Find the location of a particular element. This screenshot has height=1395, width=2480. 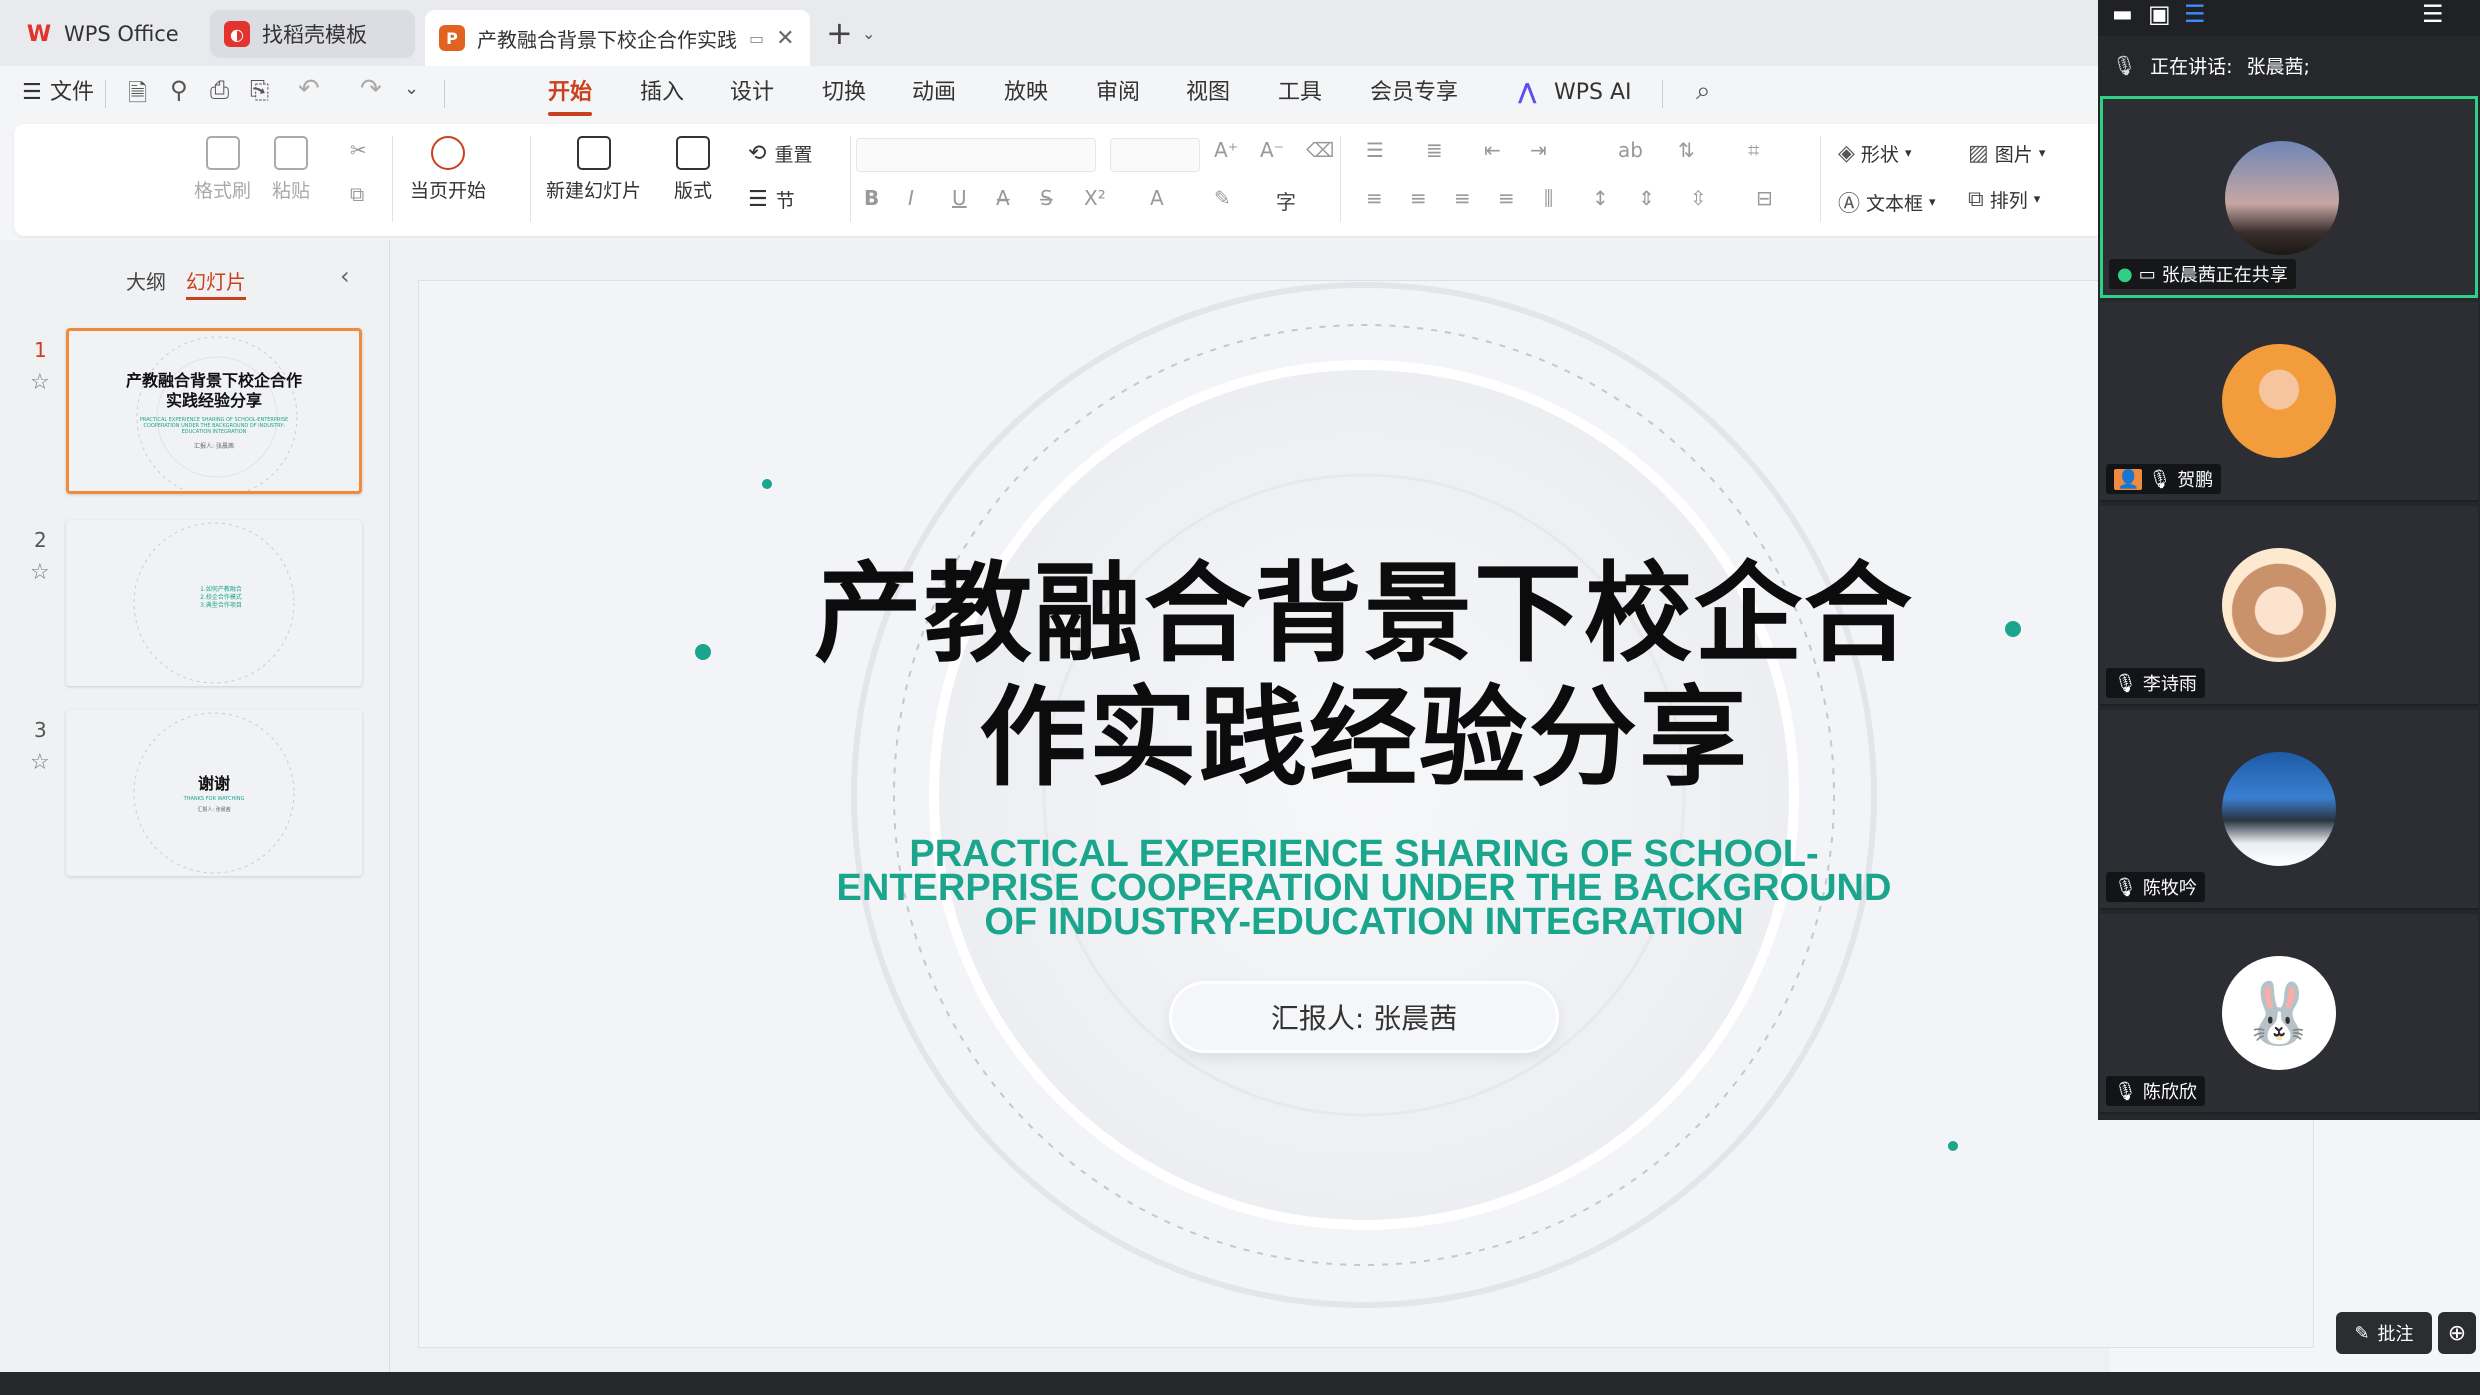

line-spacing-icon: ↕ is located at coordinates (1600, 198).